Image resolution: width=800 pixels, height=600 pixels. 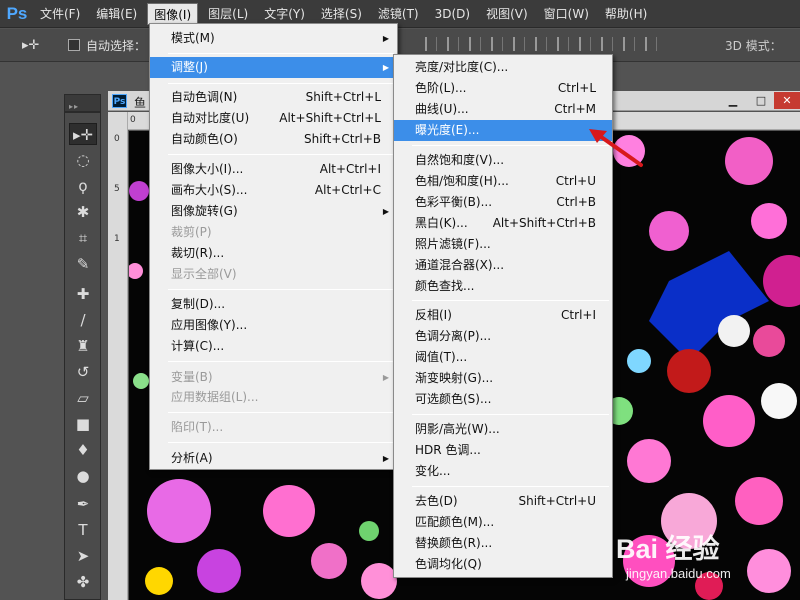 I want to click on history-brush-tool-icon: ↺, so click(x=83, y=372).